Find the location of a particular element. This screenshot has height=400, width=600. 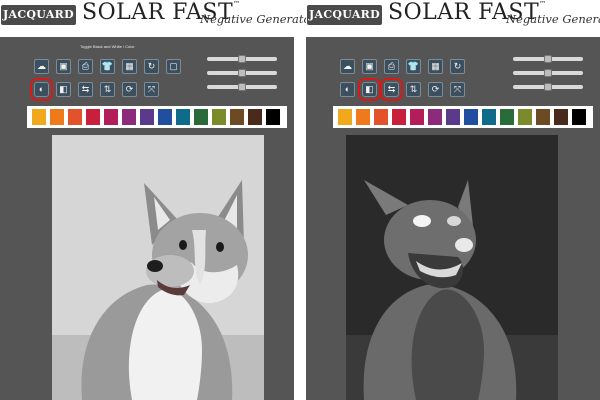

crop-icon: ▢ is located at coordinates (173, 66).